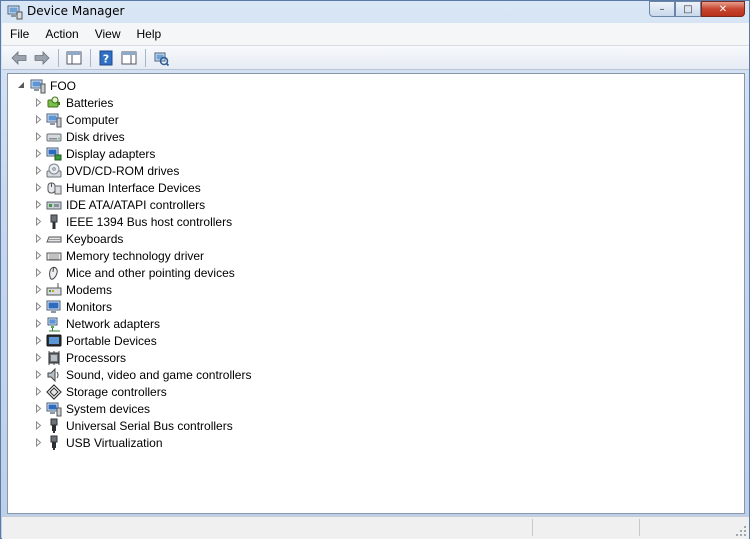 This screenshot has height=539, width=750. What do you see at coordinates (95, 238) in the screenshot?
I see `tree-node-label: Keyboards` at bounding box center [95, 238].